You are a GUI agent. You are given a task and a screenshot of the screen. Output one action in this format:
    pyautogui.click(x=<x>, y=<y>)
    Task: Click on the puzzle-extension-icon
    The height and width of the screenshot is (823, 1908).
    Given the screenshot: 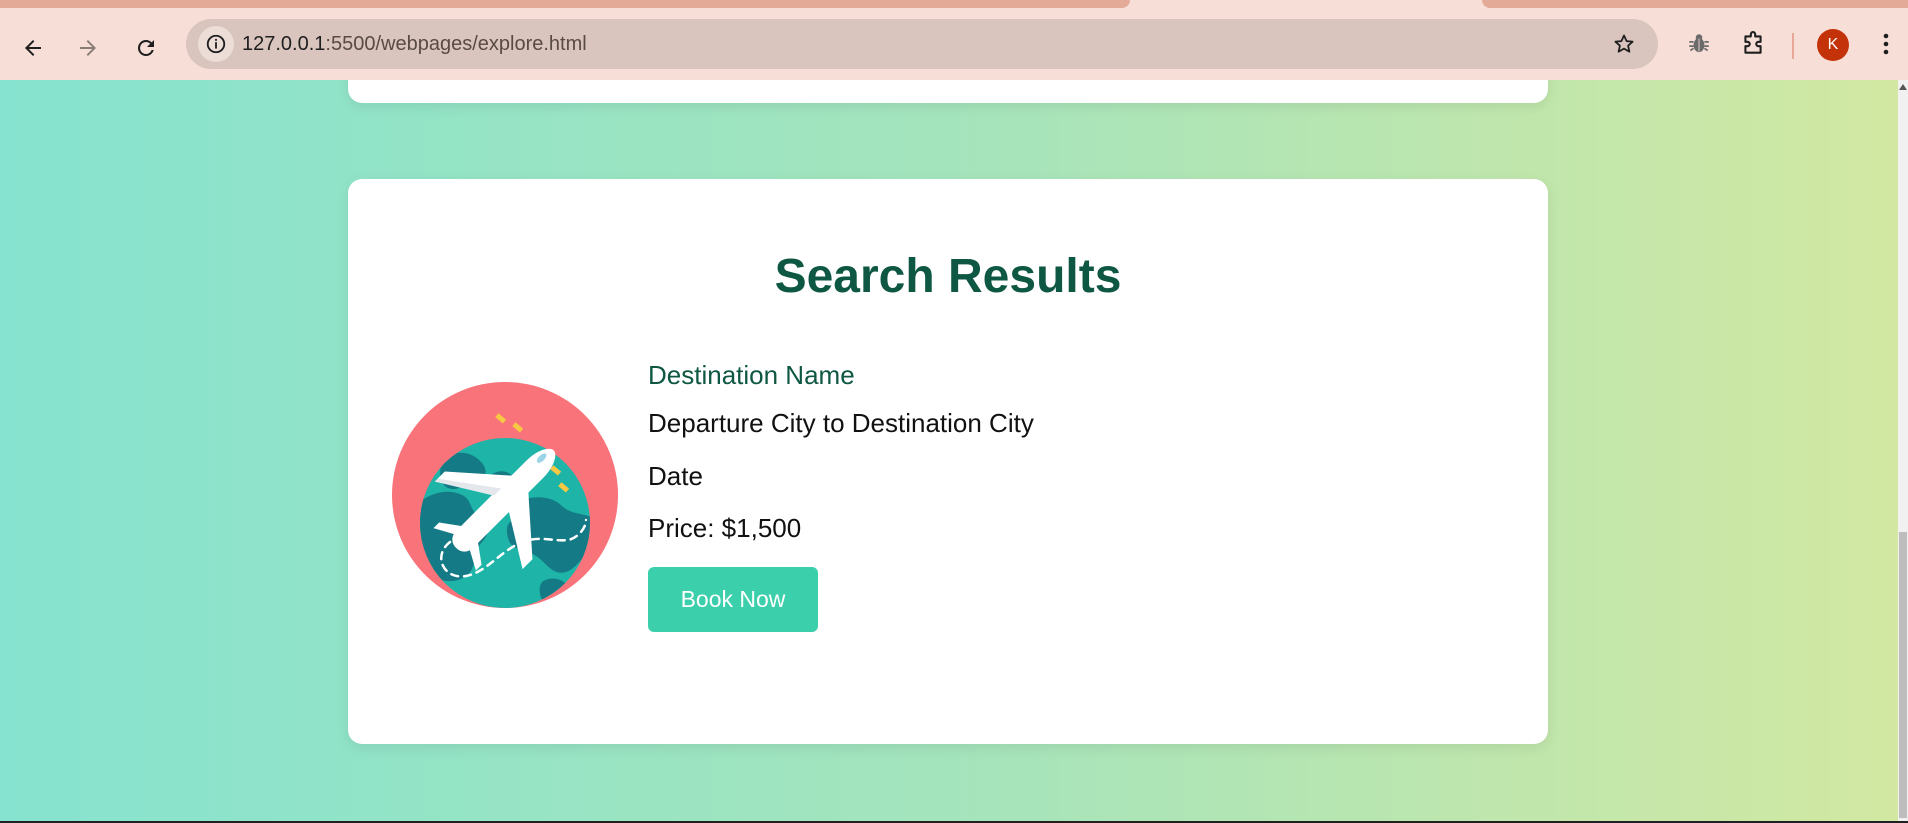 What is the action you would take?
    pyautogui.click(x=1753, y=42)
    